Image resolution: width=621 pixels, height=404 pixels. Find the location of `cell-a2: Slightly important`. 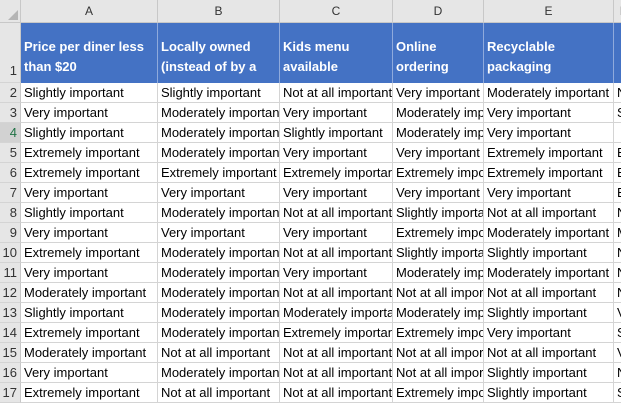

cell-a2: Slightly important is located at coordinates (89, 93).